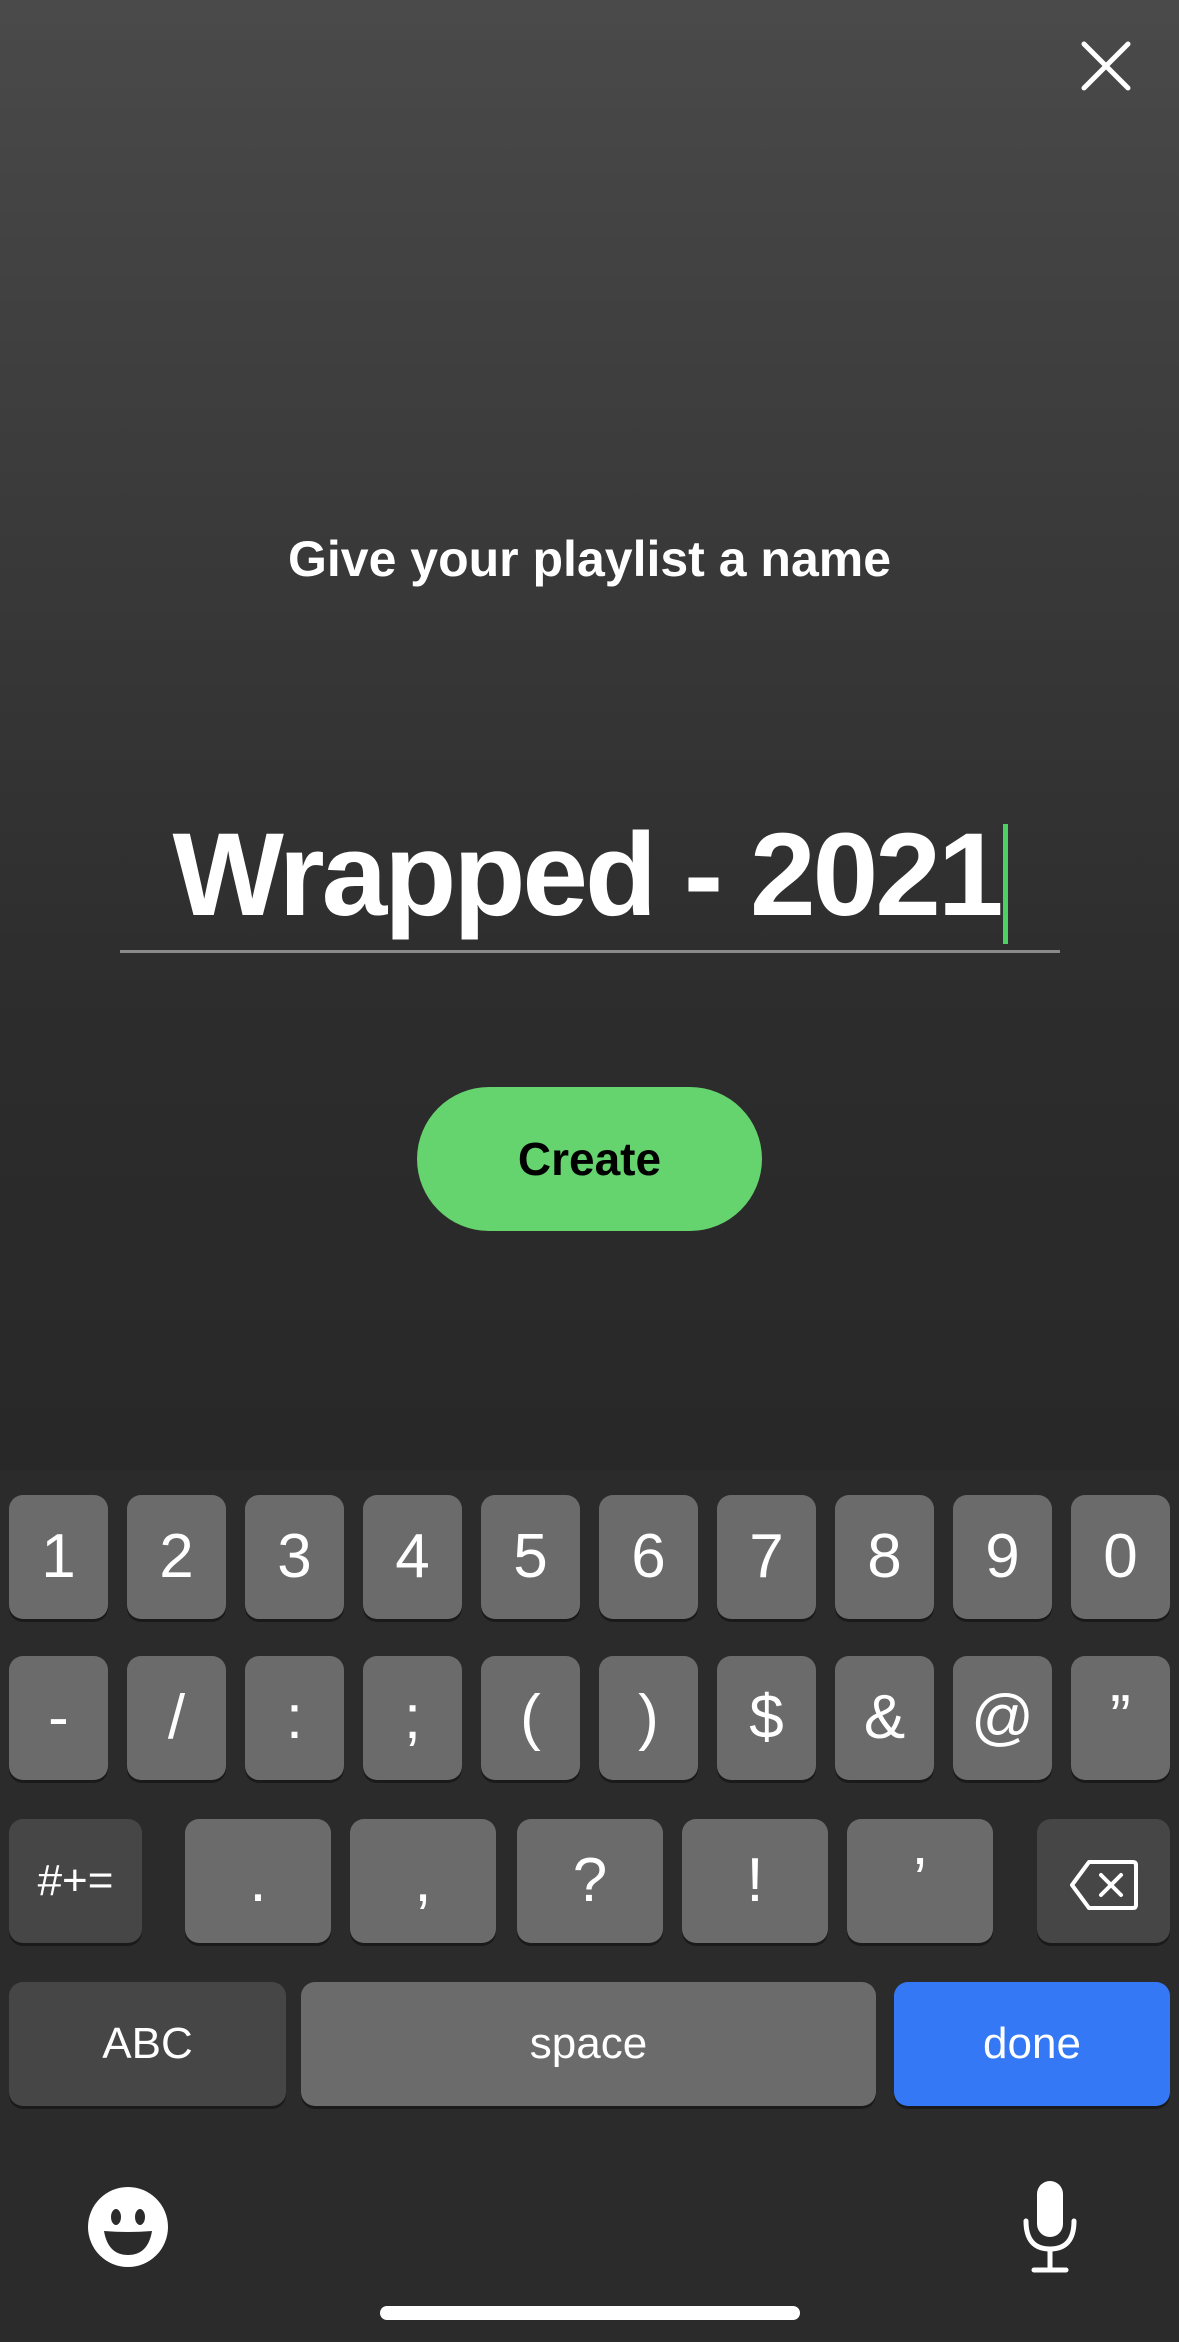  What do you see at coordinates (75, 1881) in the screenshot?
I see `symbols-toggle-key: #+=` at bounding box center [75, 1881].